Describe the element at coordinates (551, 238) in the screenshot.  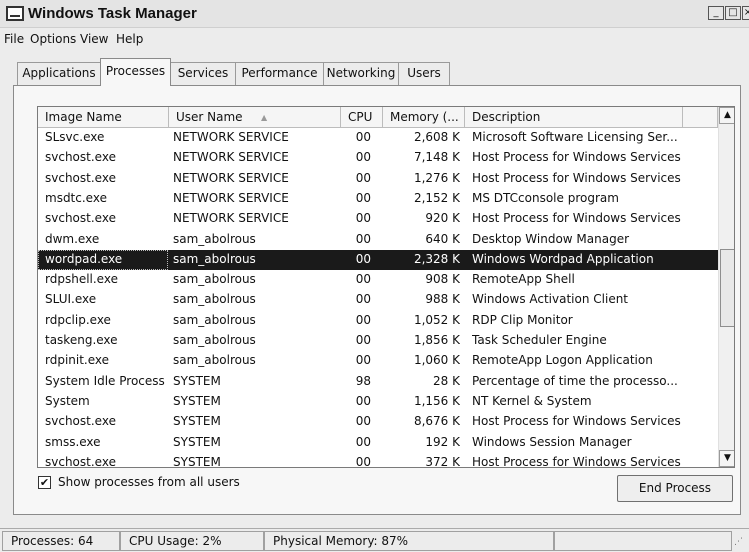
I see `cell-description: Desktop Window Manager` at that location.